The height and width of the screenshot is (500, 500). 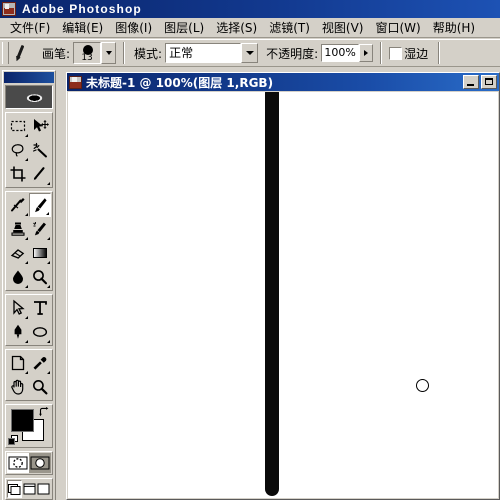 I want to click on blur-tool, so click(x=18, y=277).